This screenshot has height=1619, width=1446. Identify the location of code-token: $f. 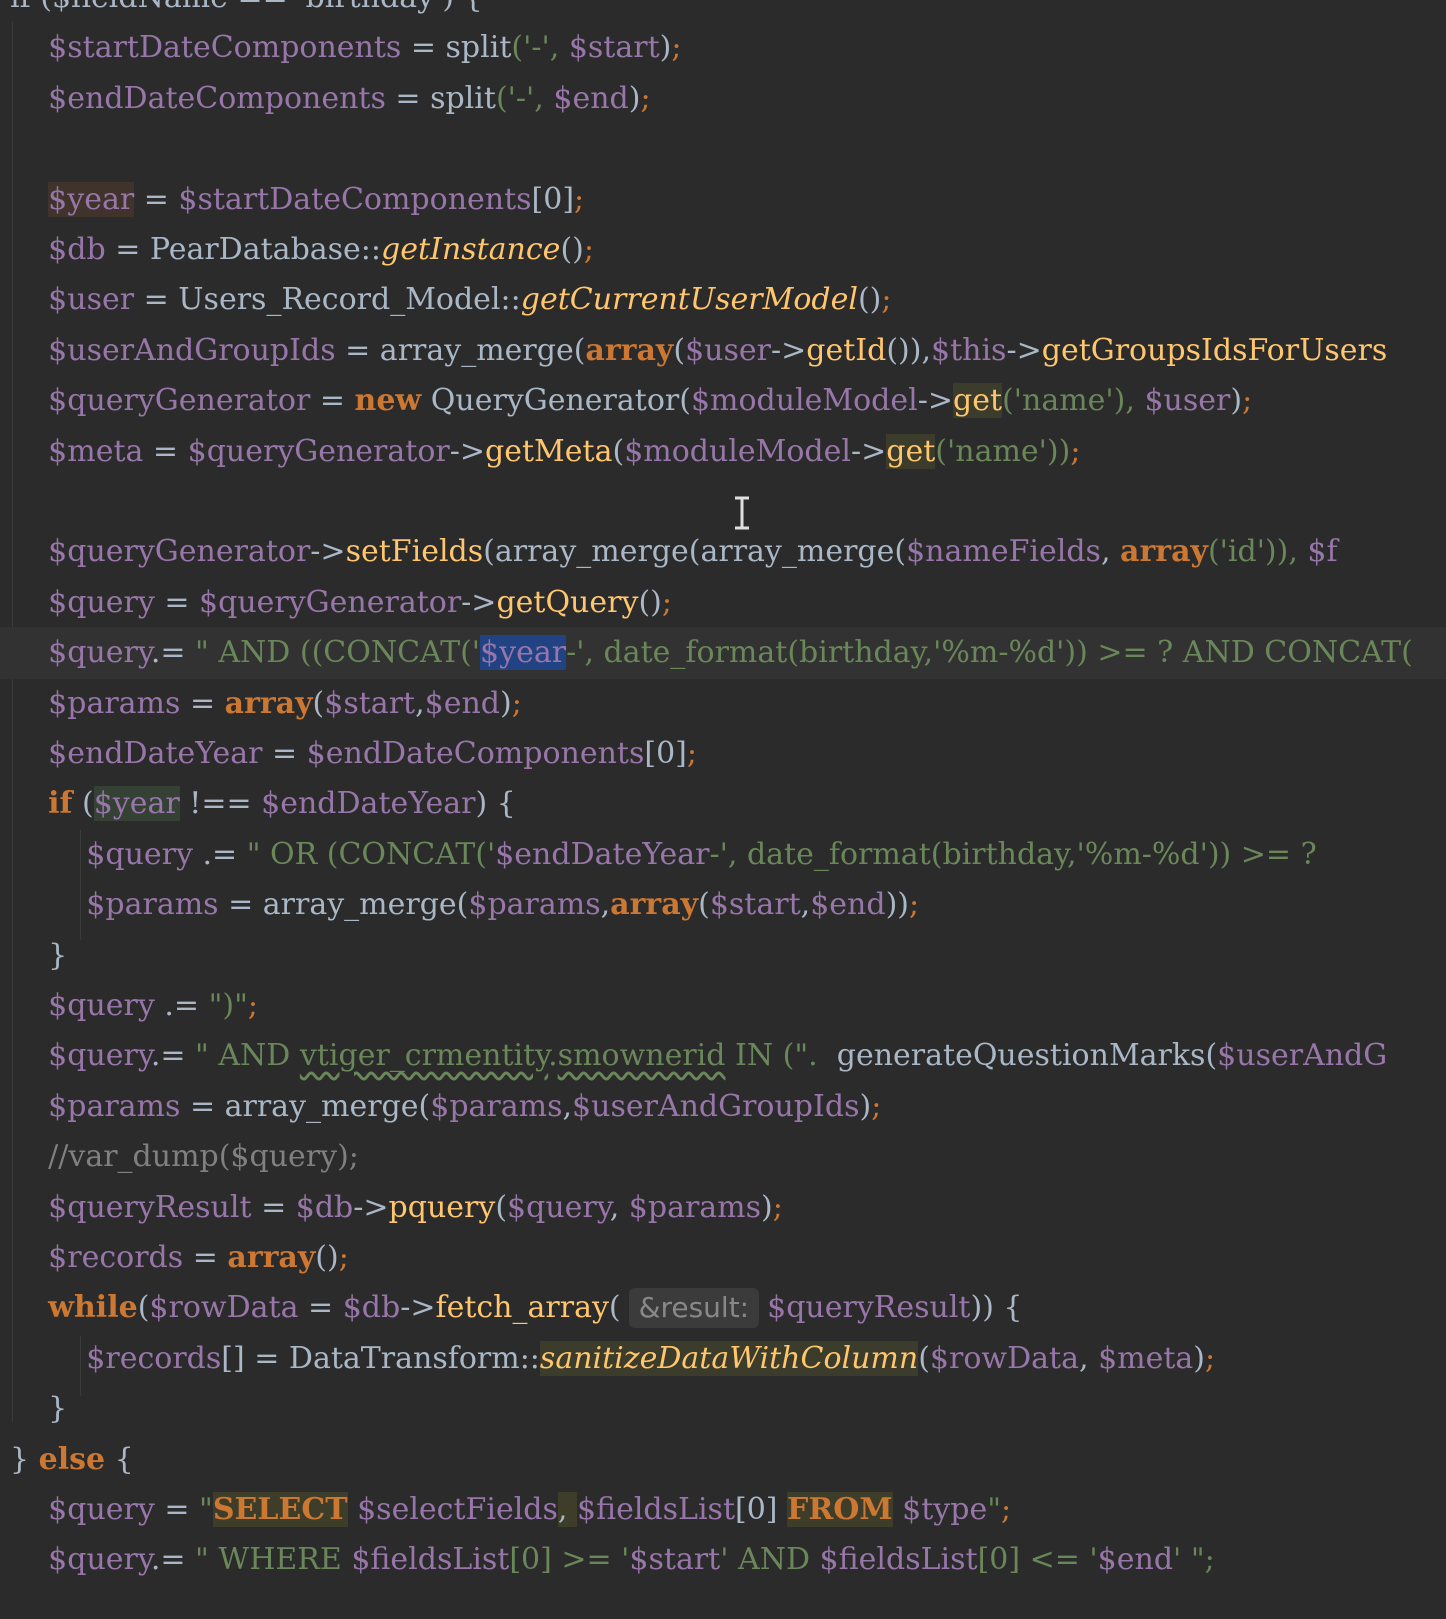
(1322, 552).